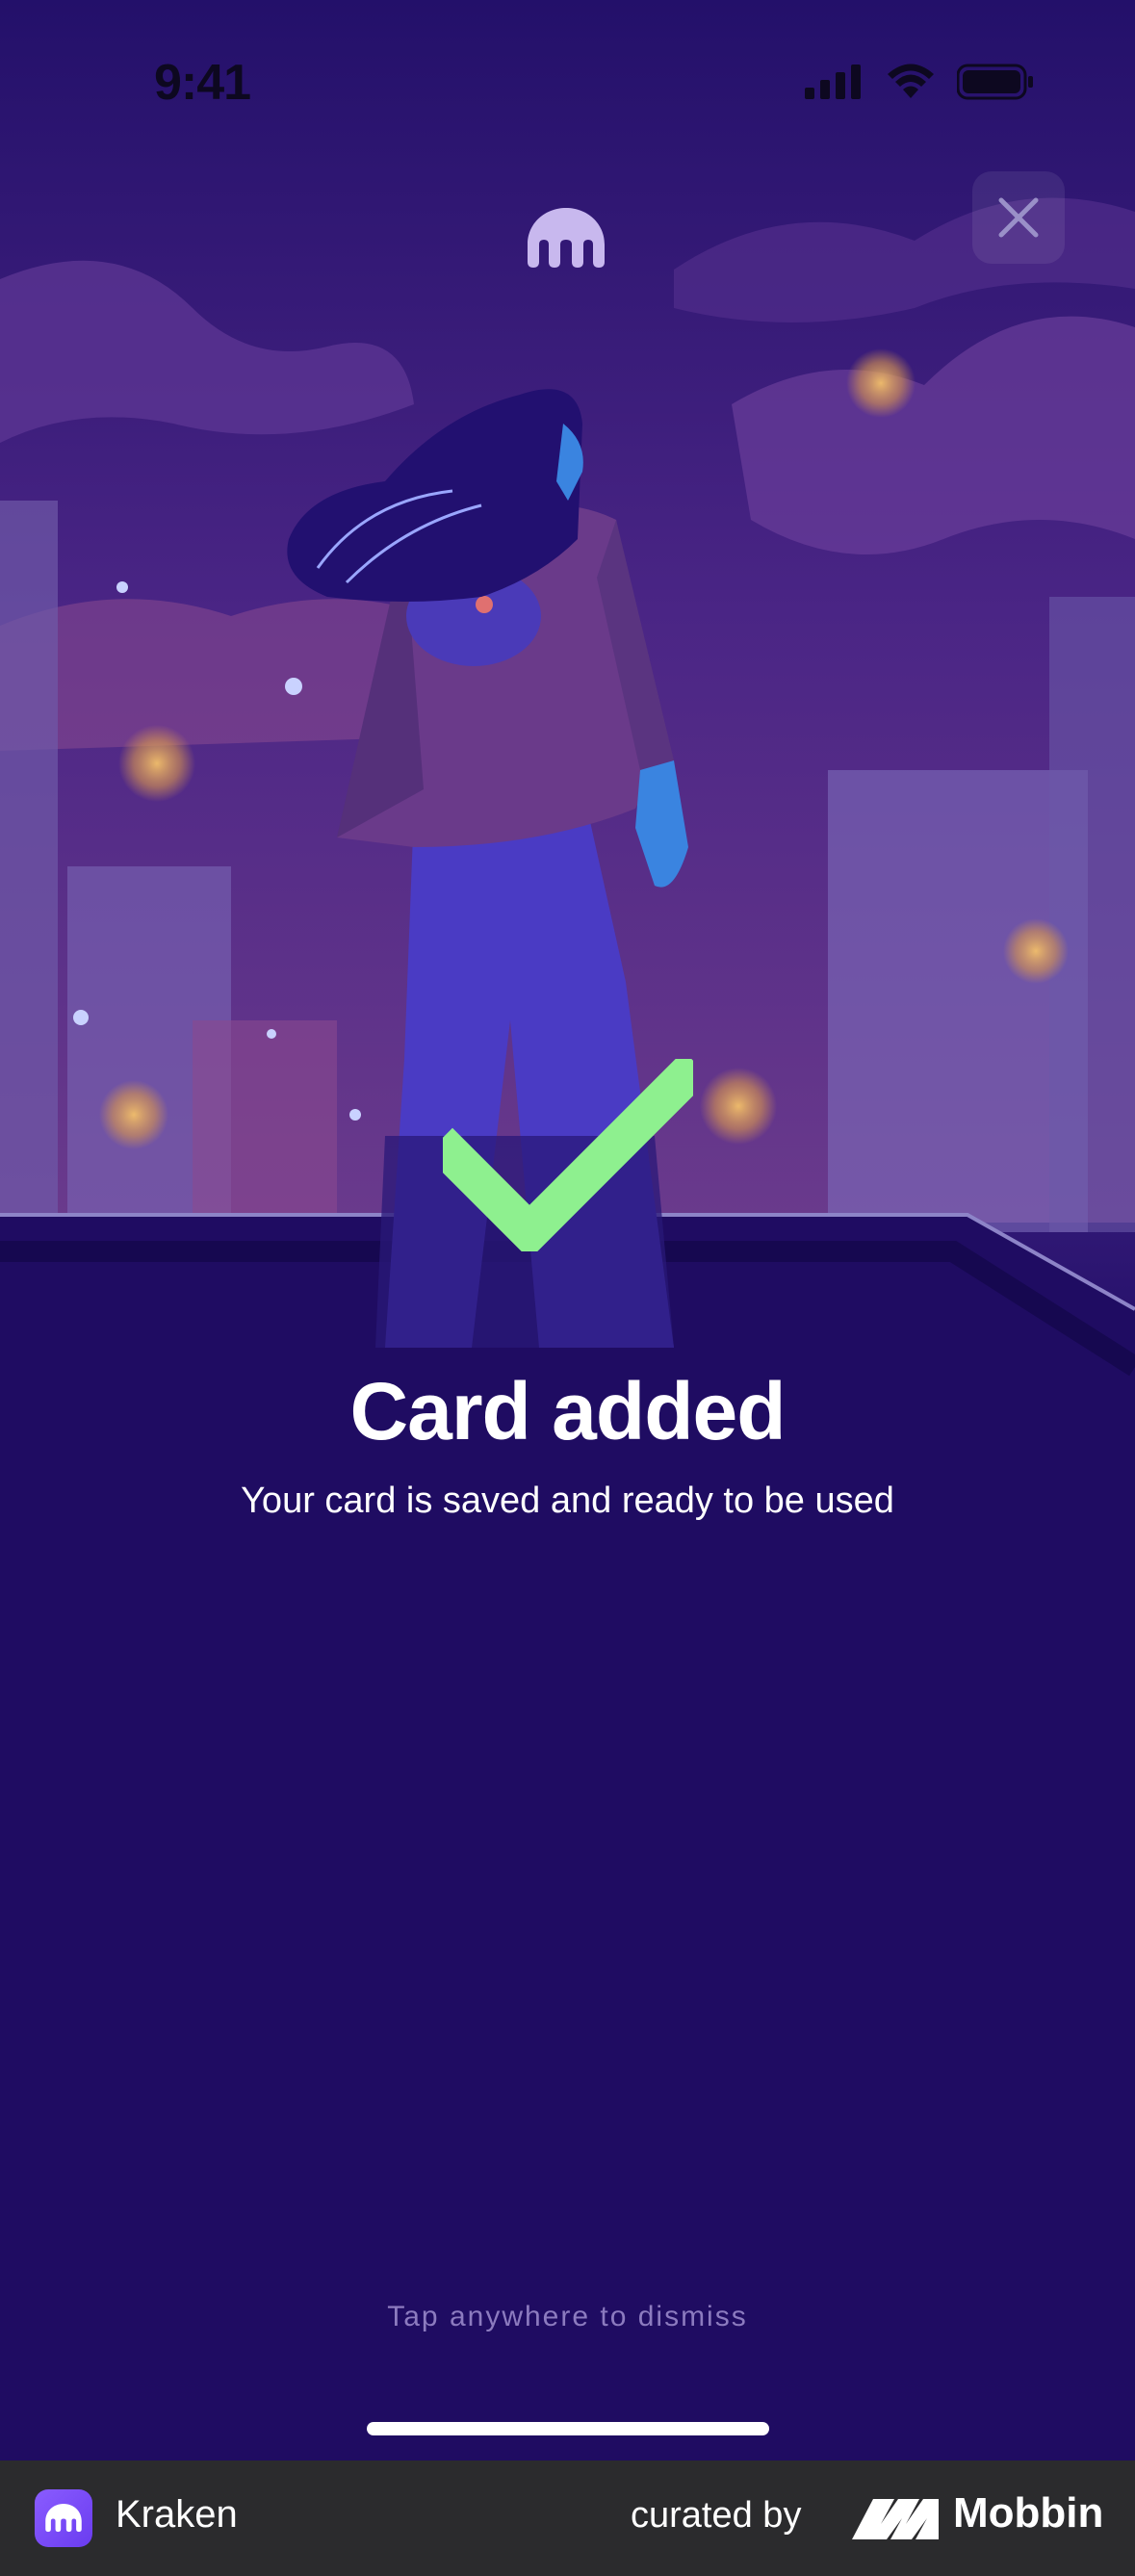 The image size is (1135, 2576). What do you see at coordinates (995, 82) in the screenshot?
I see `battery-icon` at bounding box center [995, 82].